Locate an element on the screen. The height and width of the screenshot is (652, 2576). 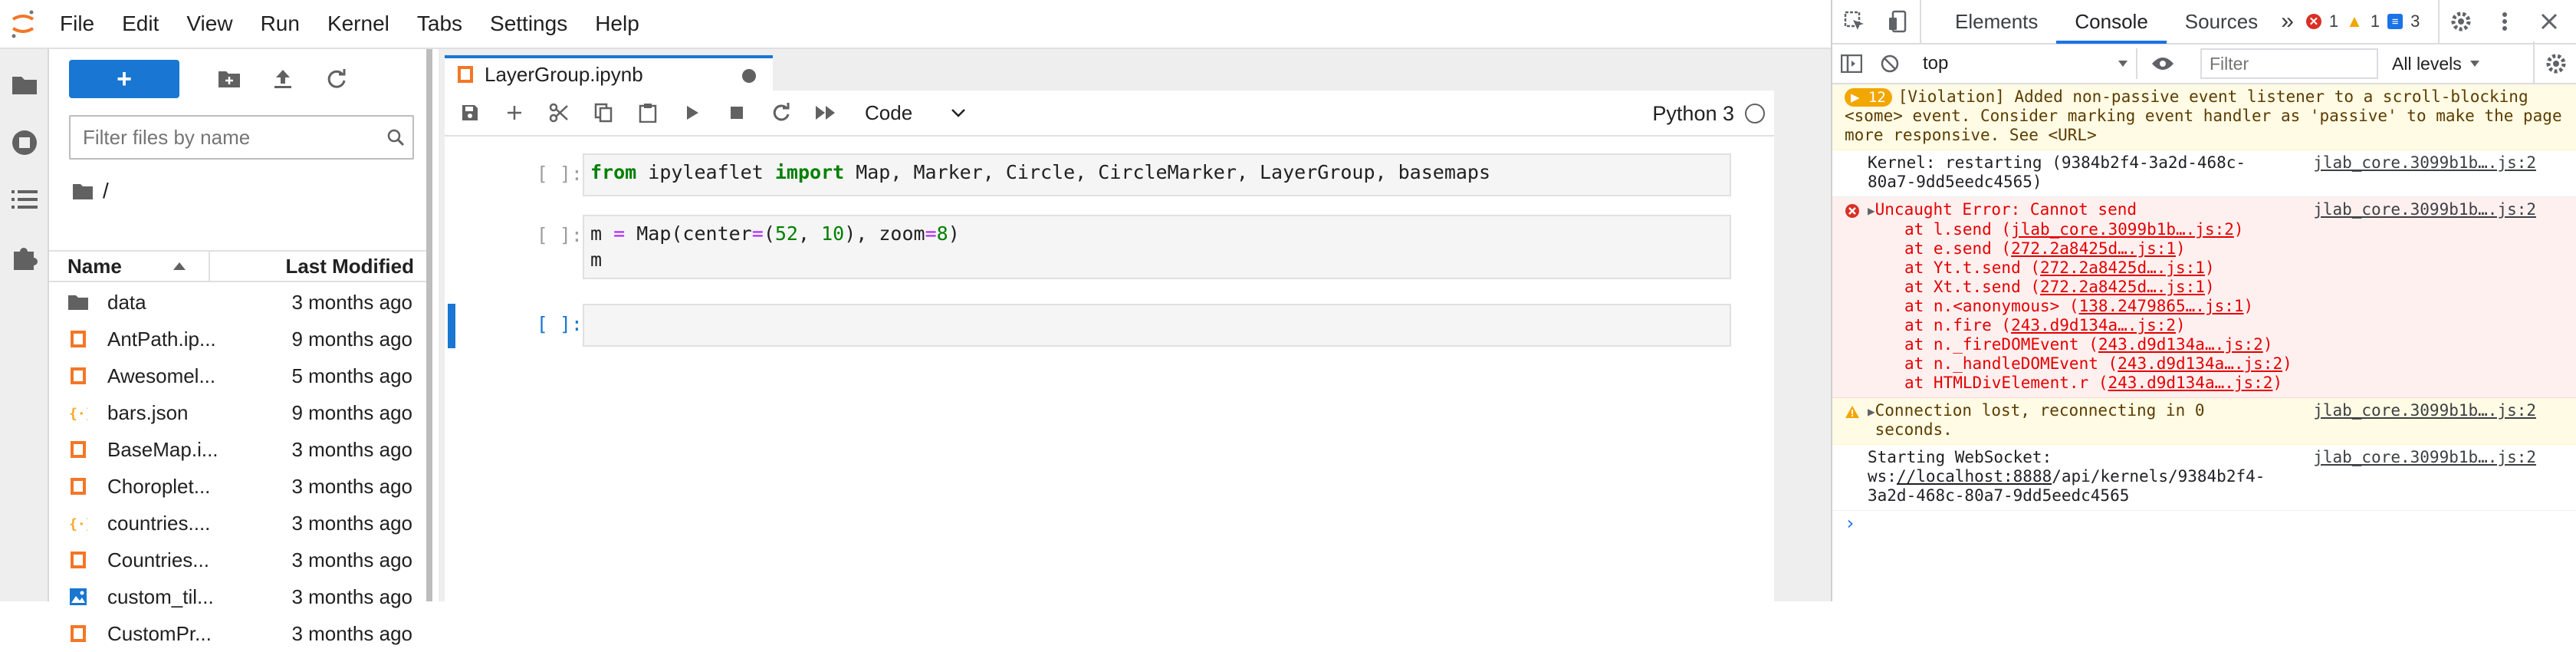
tab-layergroup-notebook: LayerGroup.ipynb is located at coordinates (609, 73).